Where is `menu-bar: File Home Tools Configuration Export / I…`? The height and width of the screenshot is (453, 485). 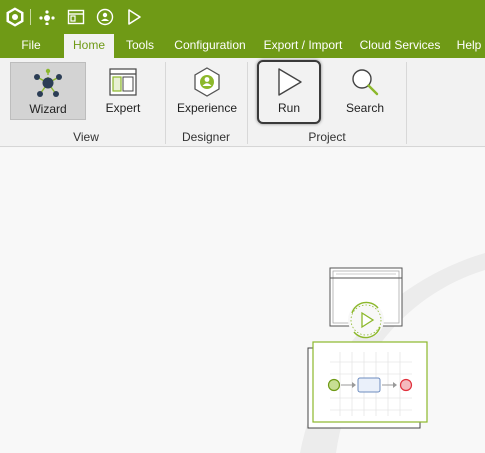 menu-bar: File Home Tools Configuration Export / I… is located at coordinates (242, 46).